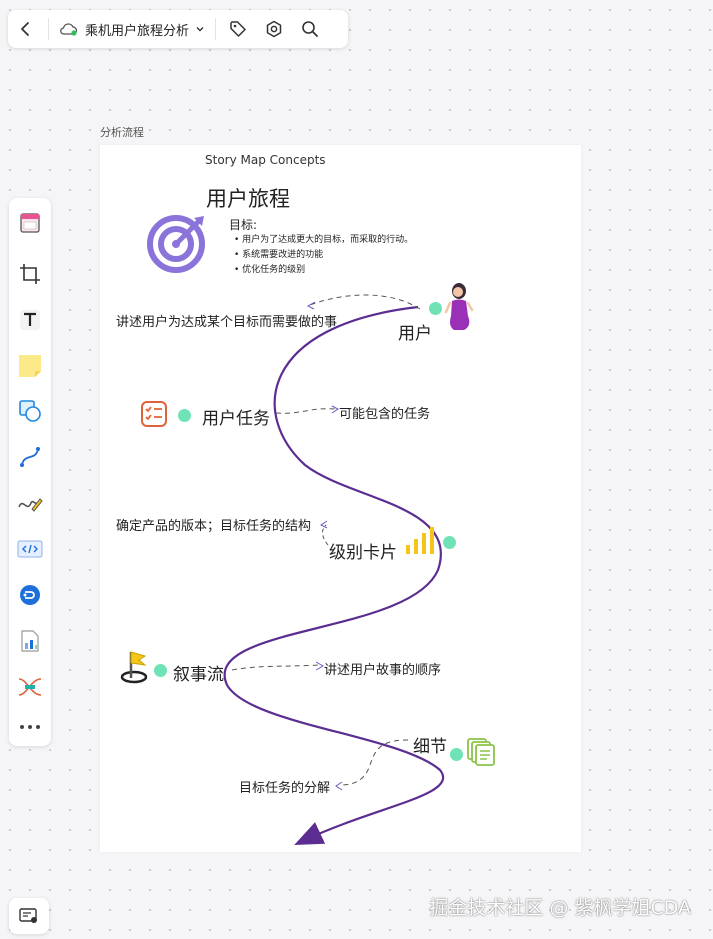 The image size is (713, 939). I want to click on crop-frame-icon, so click(30, 274).